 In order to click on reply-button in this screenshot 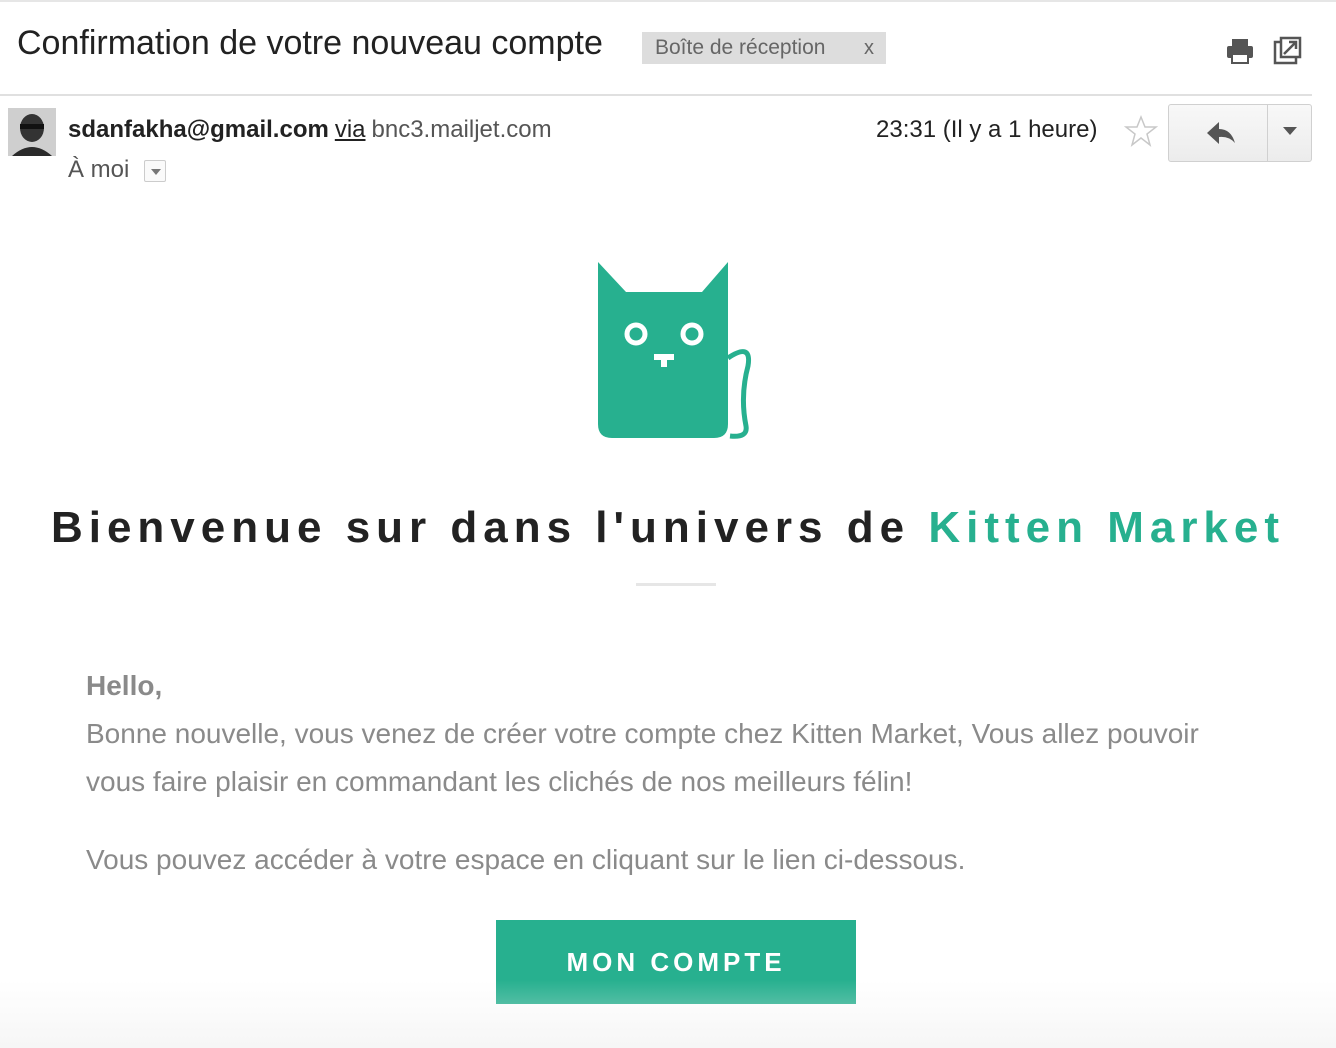, I will do `click(1218, 133)`.